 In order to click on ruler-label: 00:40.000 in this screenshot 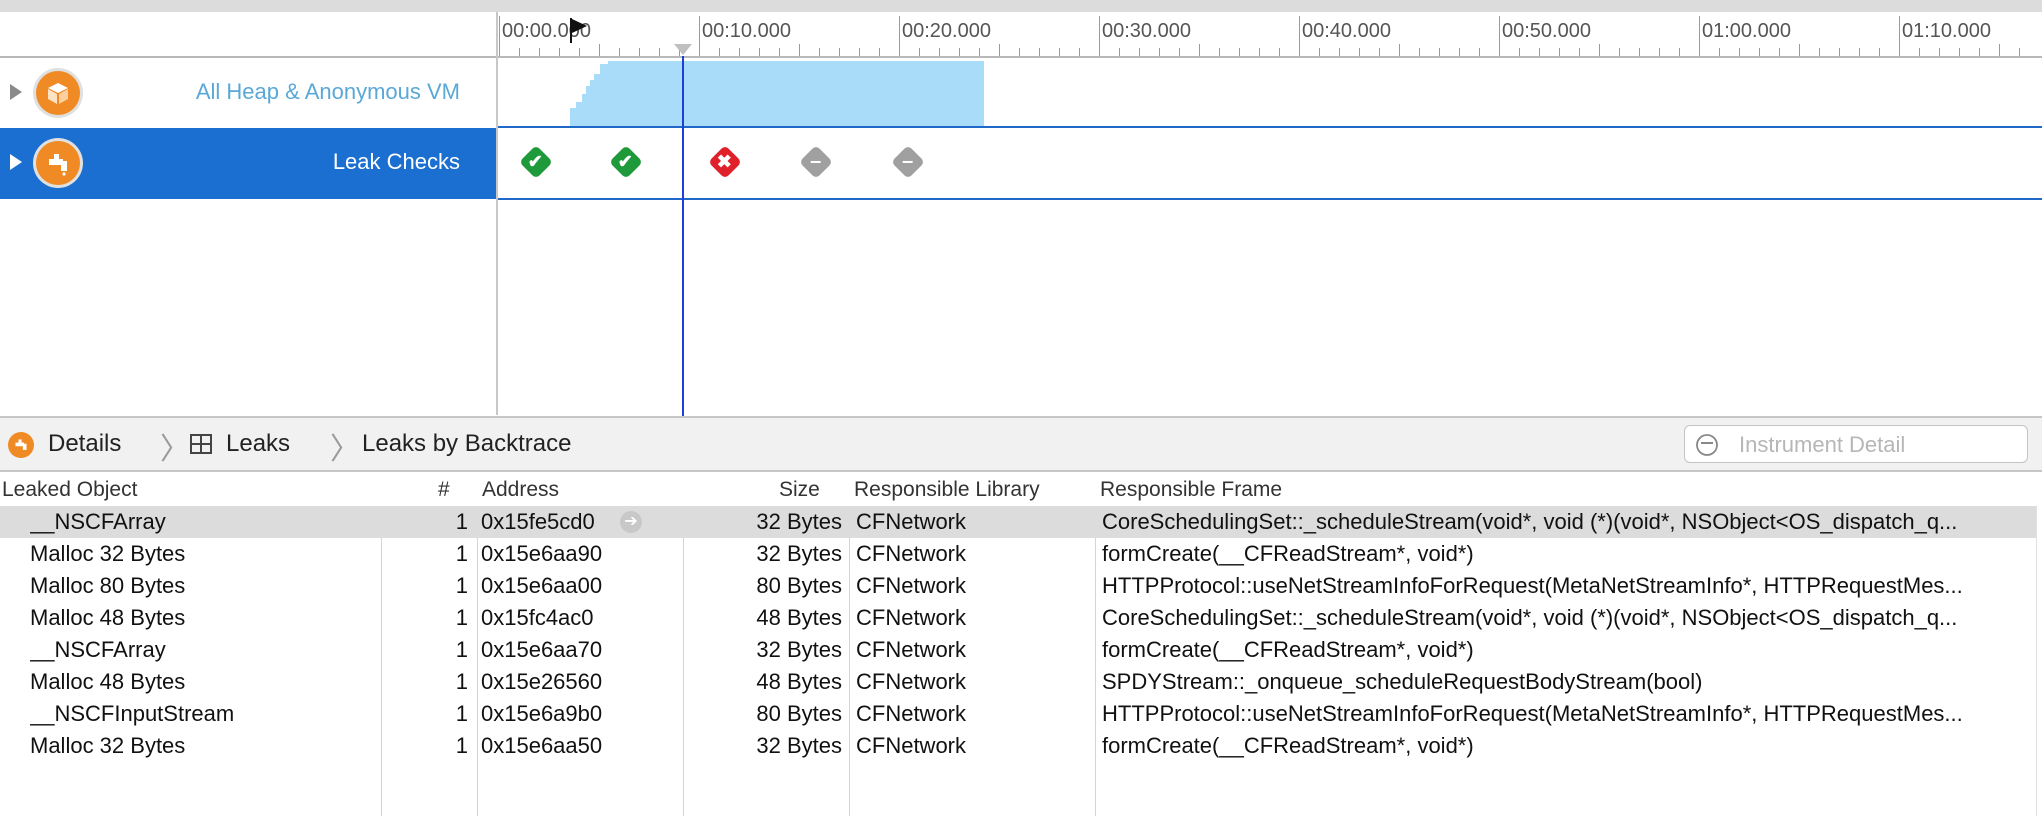, I will do `click(1346, 31)`.